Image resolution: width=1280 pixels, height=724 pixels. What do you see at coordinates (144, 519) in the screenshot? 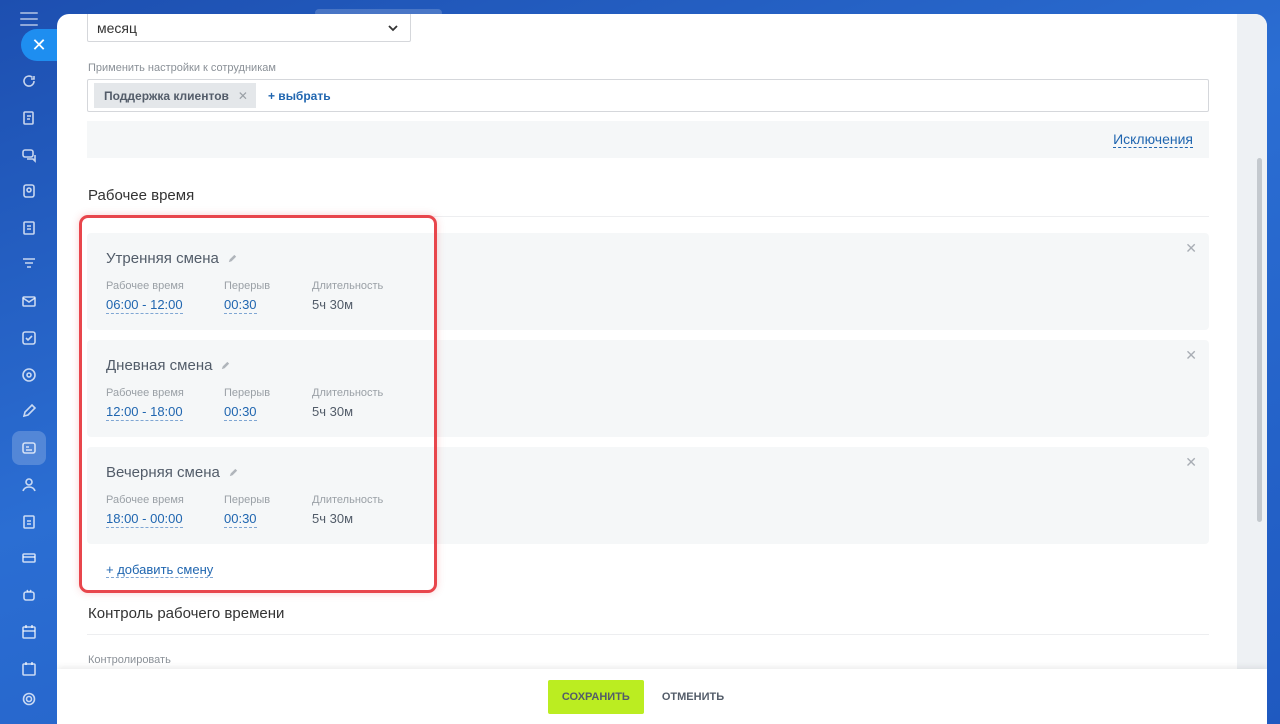
I see `shift-time-value: 18:00 - 00:00` at bounding box center [144, 519].